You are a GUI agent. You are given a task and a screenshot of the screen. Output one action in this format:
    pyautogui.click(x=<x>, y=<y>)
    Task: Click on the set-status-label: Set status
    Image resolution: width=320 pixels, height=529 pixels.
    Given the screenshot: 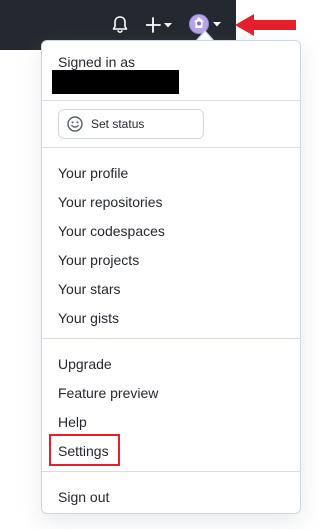 What is the action you would take?
    pyautogui.click(x=118, y=124)
    